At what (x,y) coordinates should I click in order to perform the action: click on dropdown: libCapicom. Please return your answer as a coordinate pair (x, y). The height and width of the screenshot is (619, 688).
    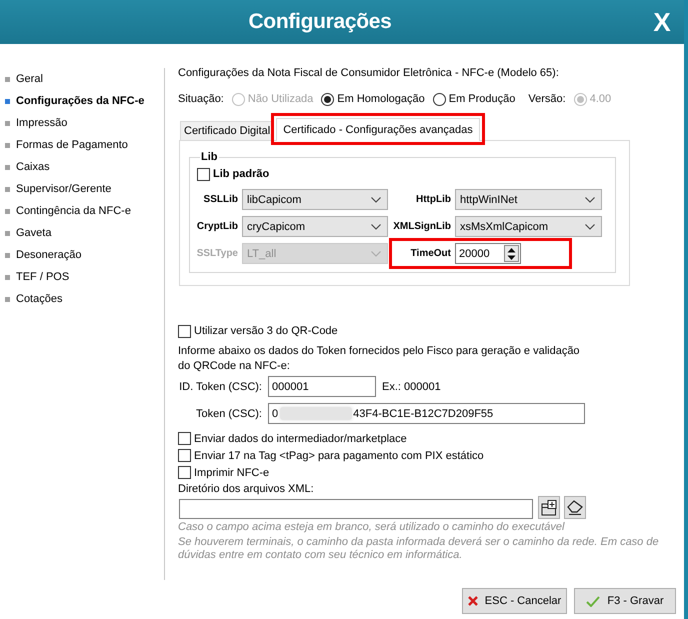
    Looking at the image, I should click on (315, 199).